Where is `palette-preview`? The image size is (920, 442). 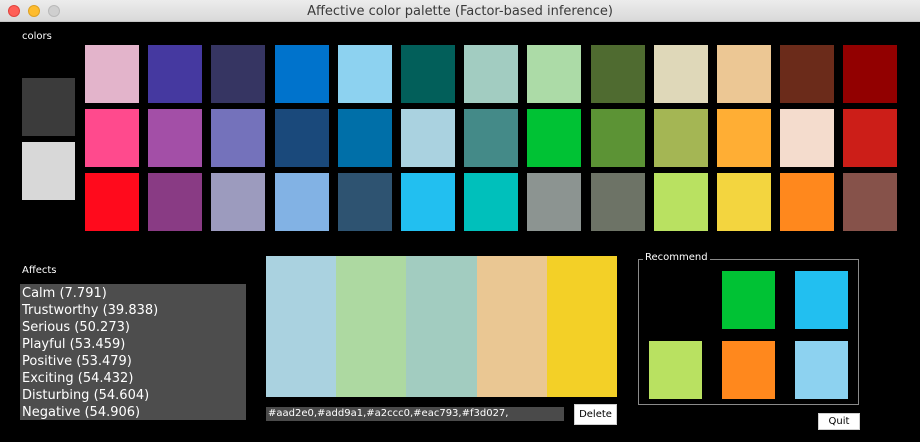
palette-preview is located at coordinates (442, 326).